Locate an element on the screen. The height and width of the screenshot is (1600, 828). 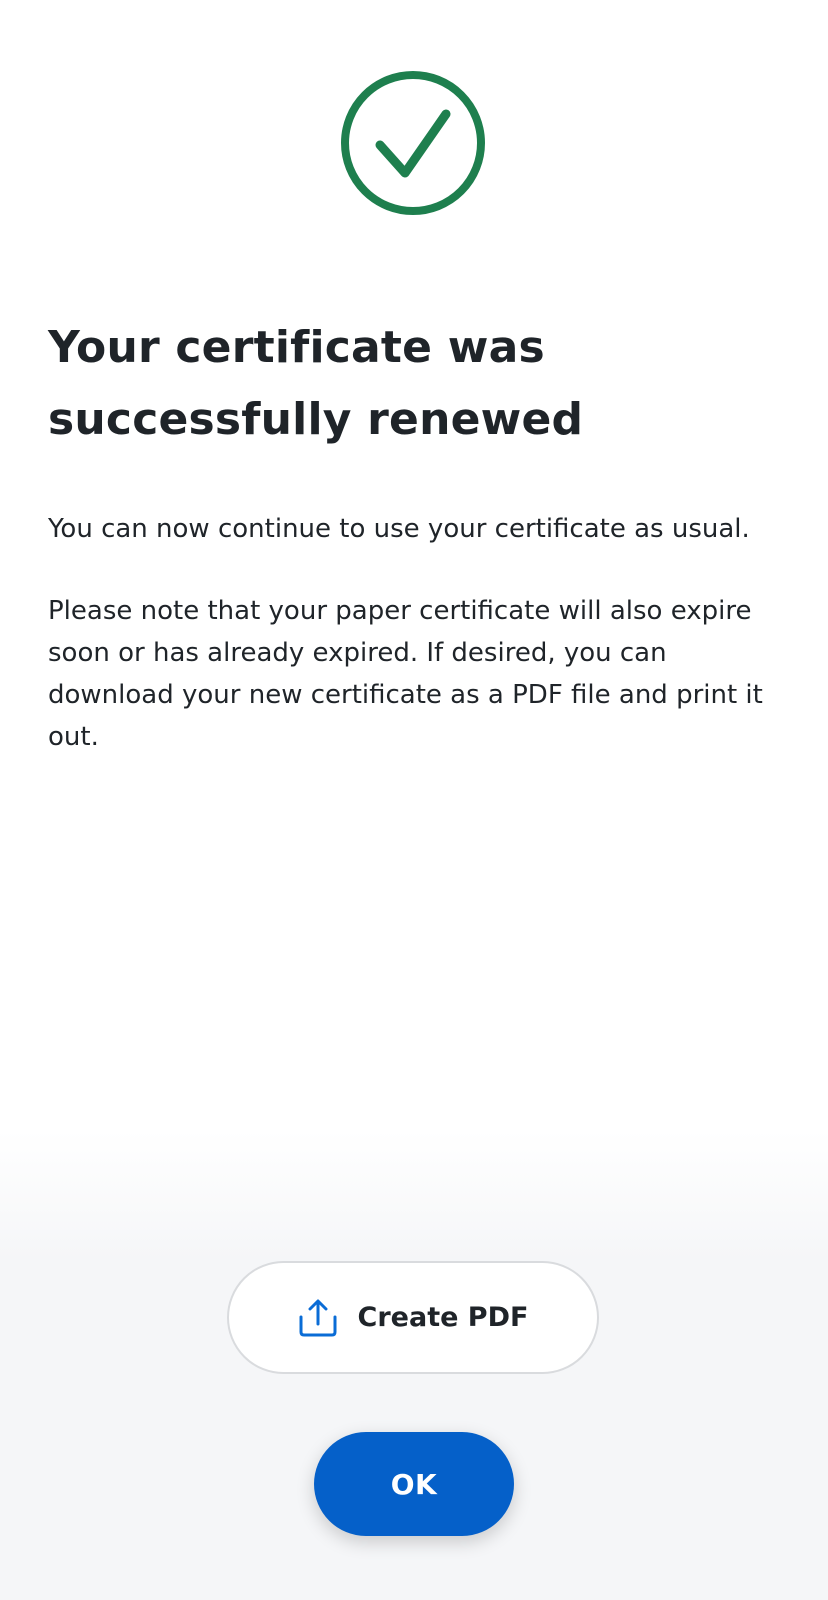
ok-button: OK is located at coordinates (414, 1484).